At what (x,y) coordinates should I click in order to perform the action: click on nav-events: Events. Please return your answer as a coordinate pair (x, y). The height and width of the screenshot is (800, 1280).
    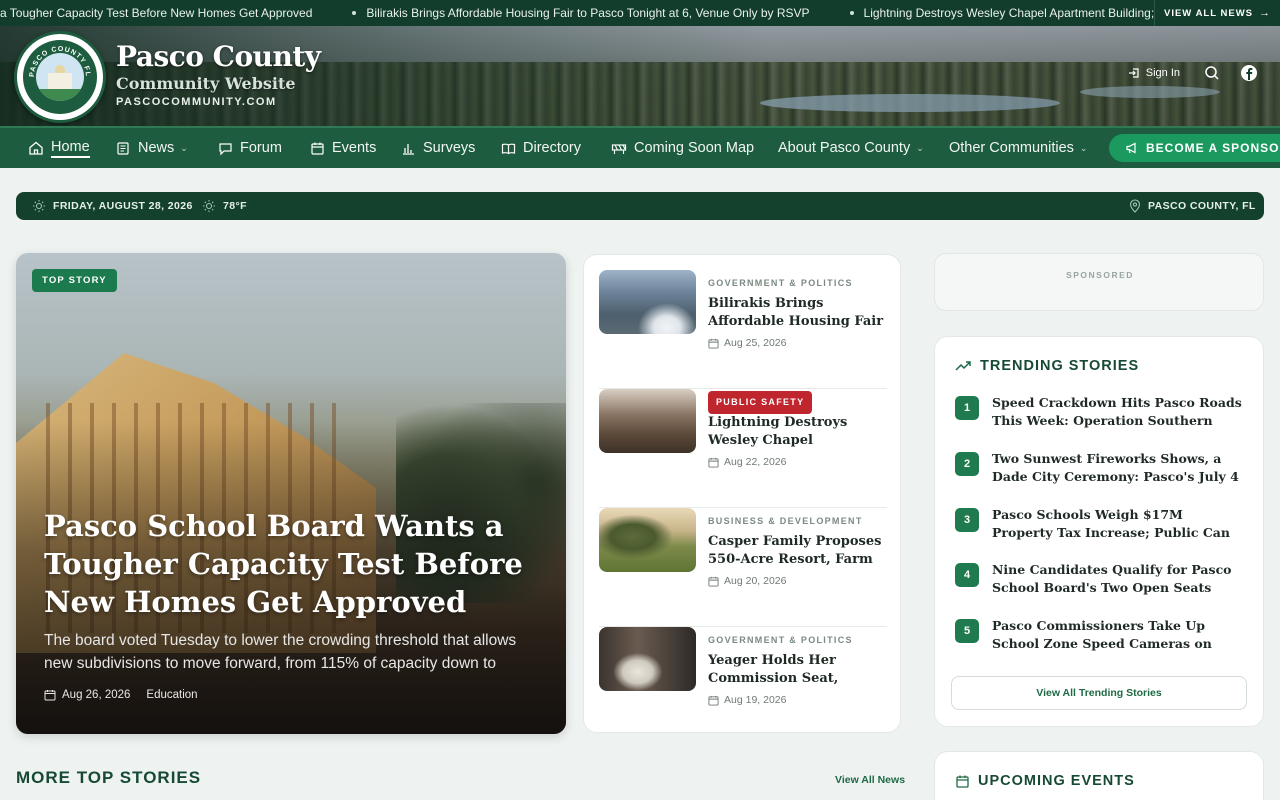
    Looking at the image, I should click on (343, 148).